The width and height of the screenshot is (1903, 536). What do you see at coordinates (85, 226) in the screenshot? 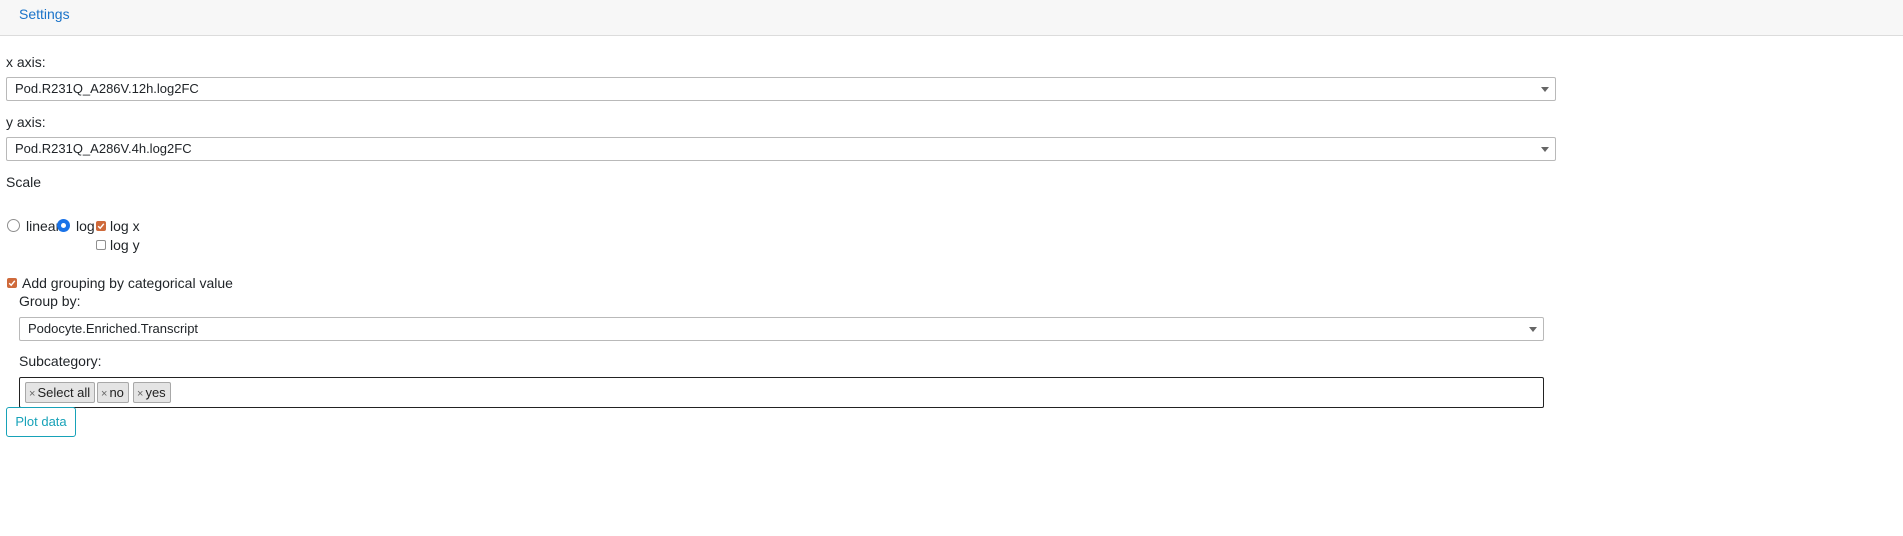
I see `scale-log-label: log` at bounding box center [85, 226].